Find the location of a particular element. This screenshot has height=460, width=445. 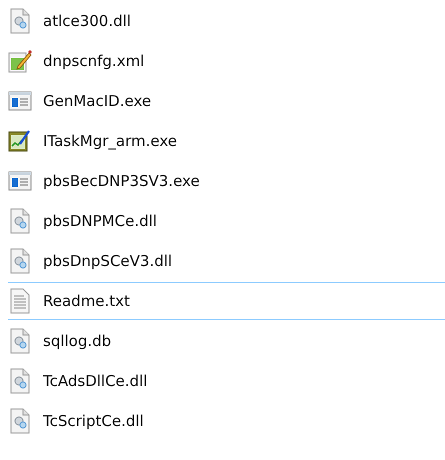

file-name: pbsBecDNP3SV3.exe is located at coordinates (121, 181).